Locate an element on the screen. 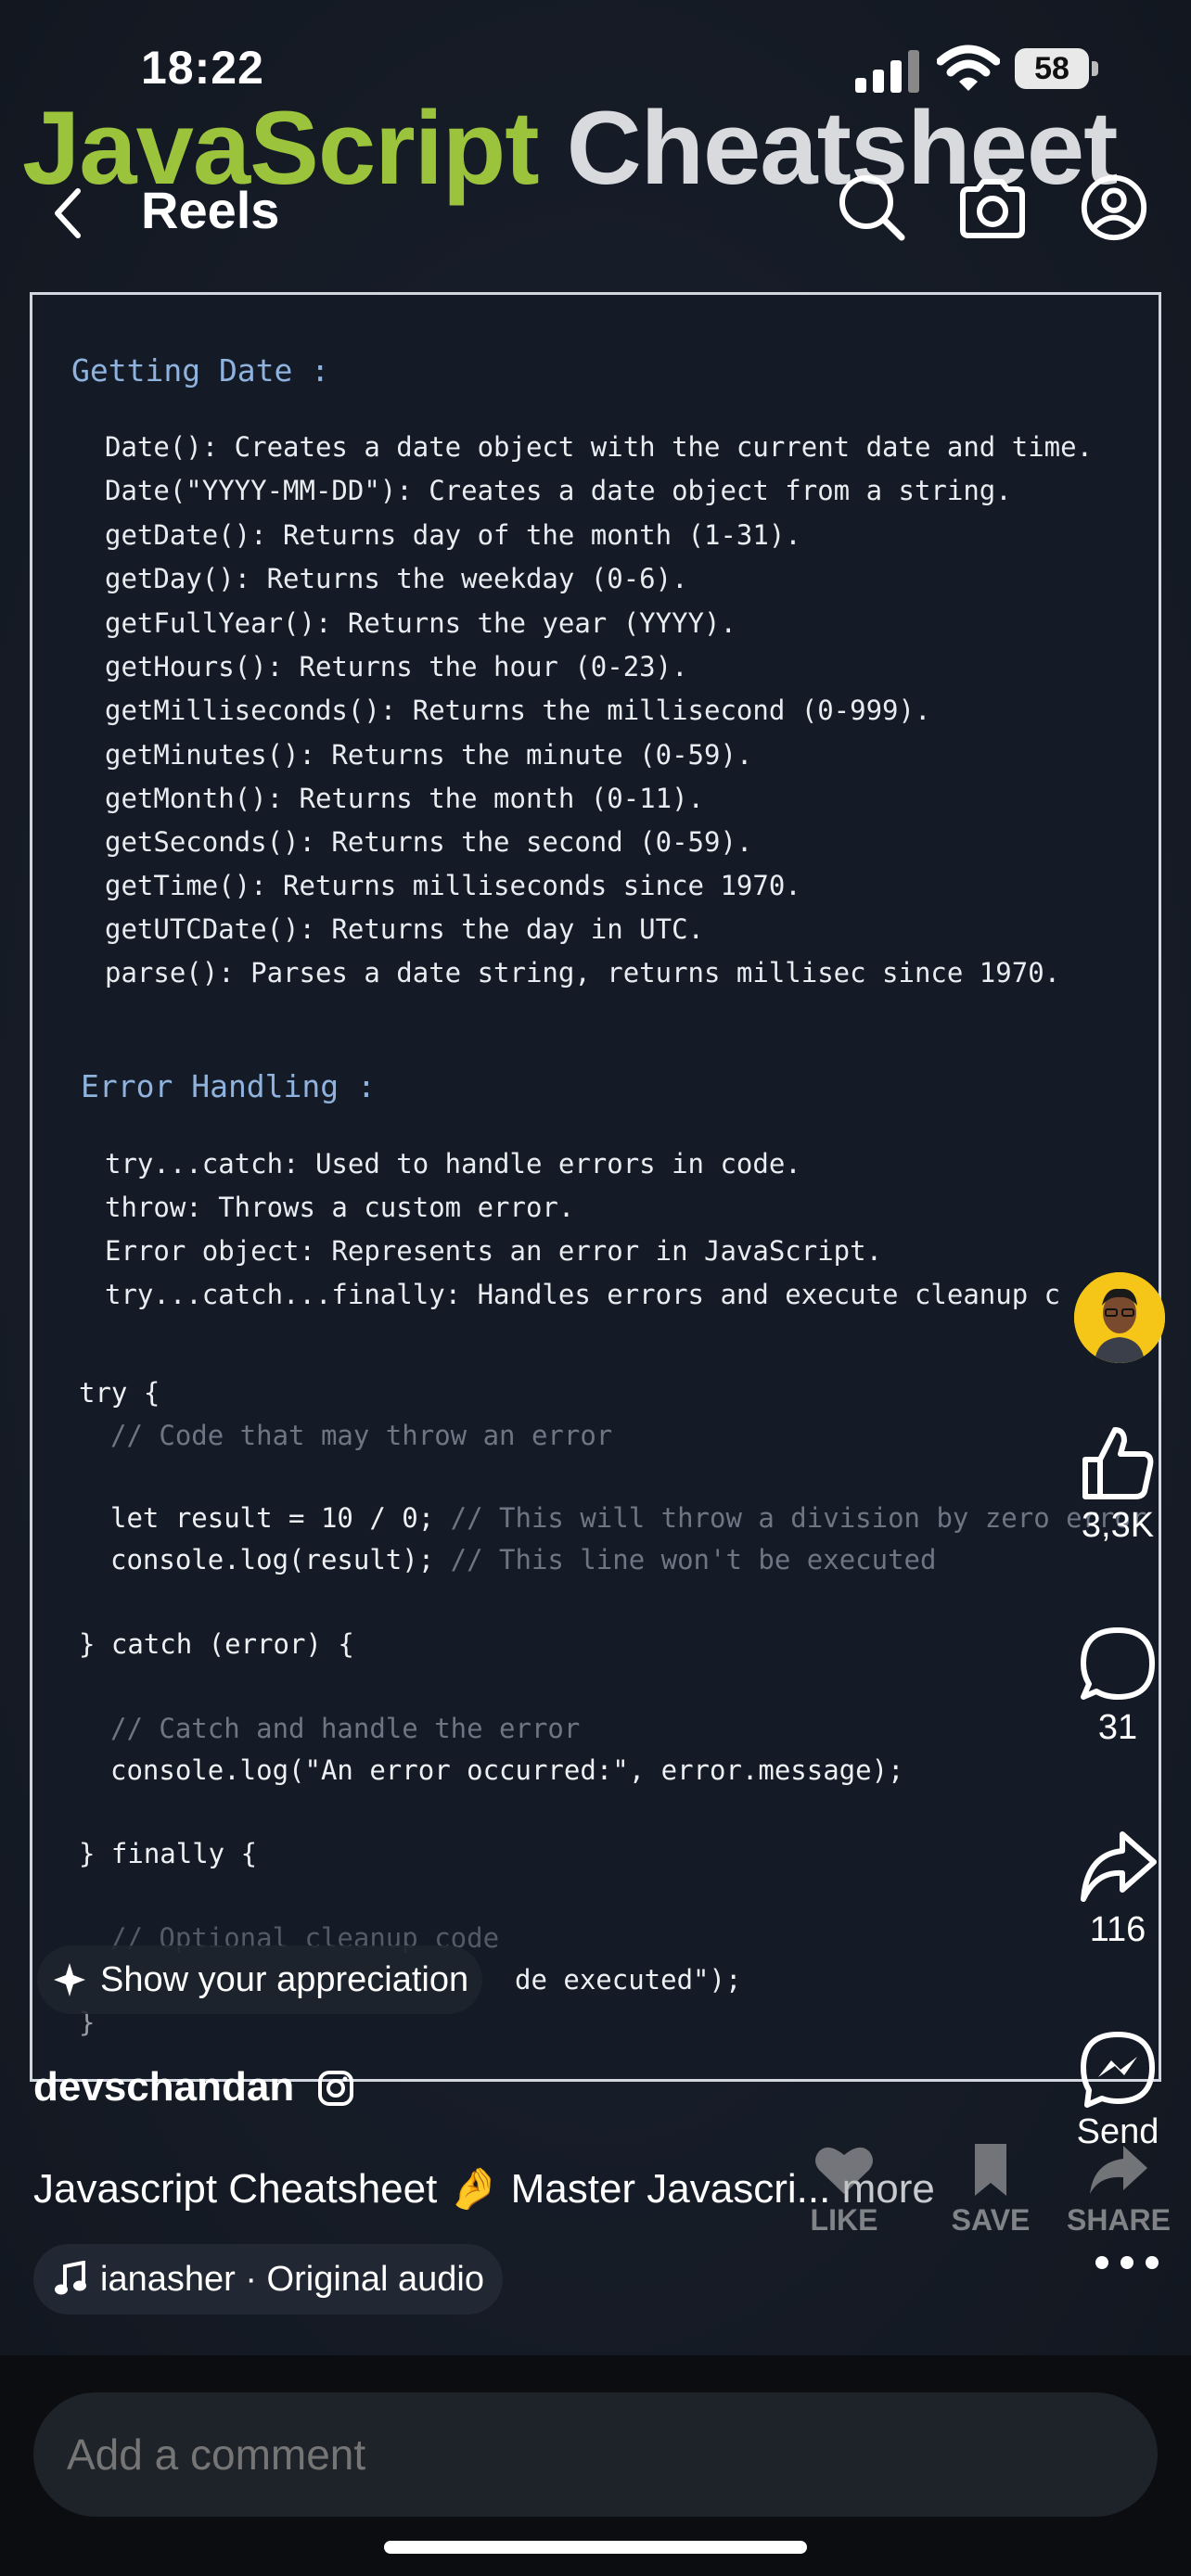 The height and width of the screenshot is (2576, 1191). code-line: try { is located at coordinates (120, 1393).